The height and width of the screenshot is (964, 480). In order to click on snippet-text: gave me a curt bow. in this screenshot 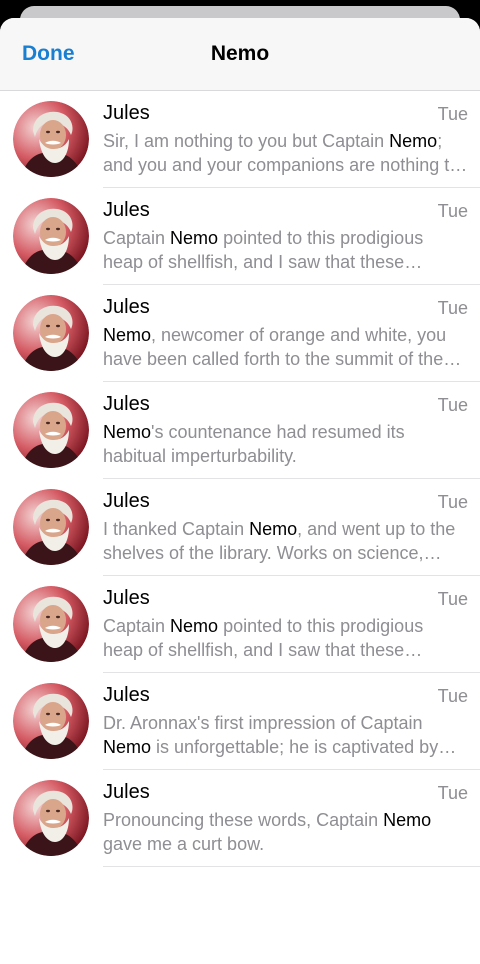, I will do `click(184, 844)`.